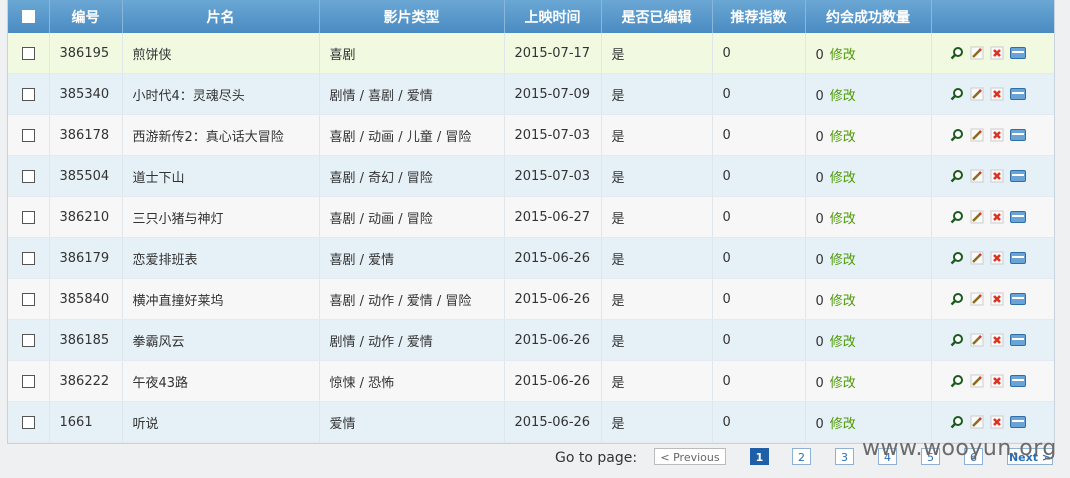  I want to click on movie-genre: 喜剧 / 奇幻 / 冒险, so click(412, 176).